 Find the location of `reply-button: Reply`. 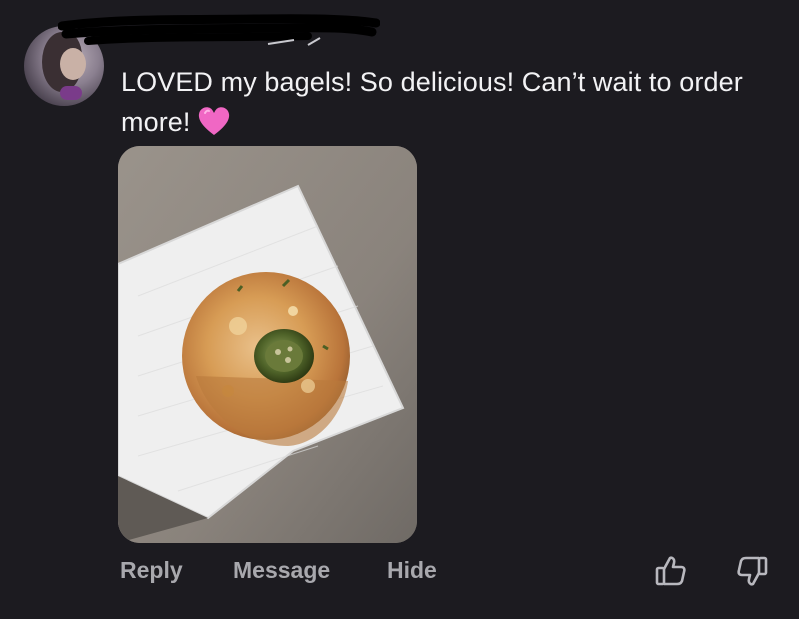

reply-button: Reply is located at coordinates (151, 570).